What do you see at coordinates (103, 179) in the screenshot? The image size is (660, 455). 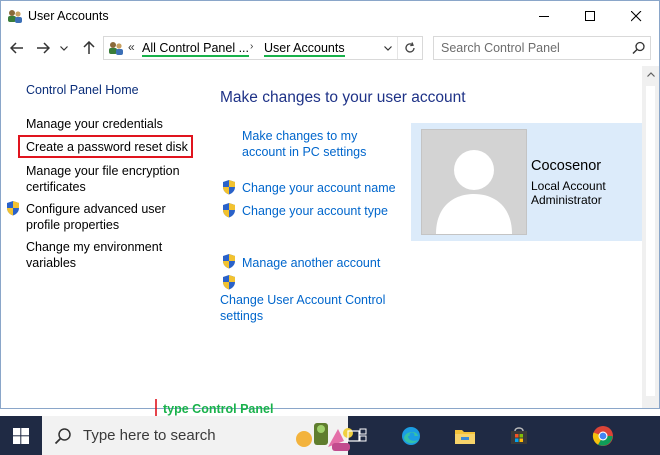 I see `manage-file-encryption-link: Manage your file encryption certificates` at bounding box center [103, 179].